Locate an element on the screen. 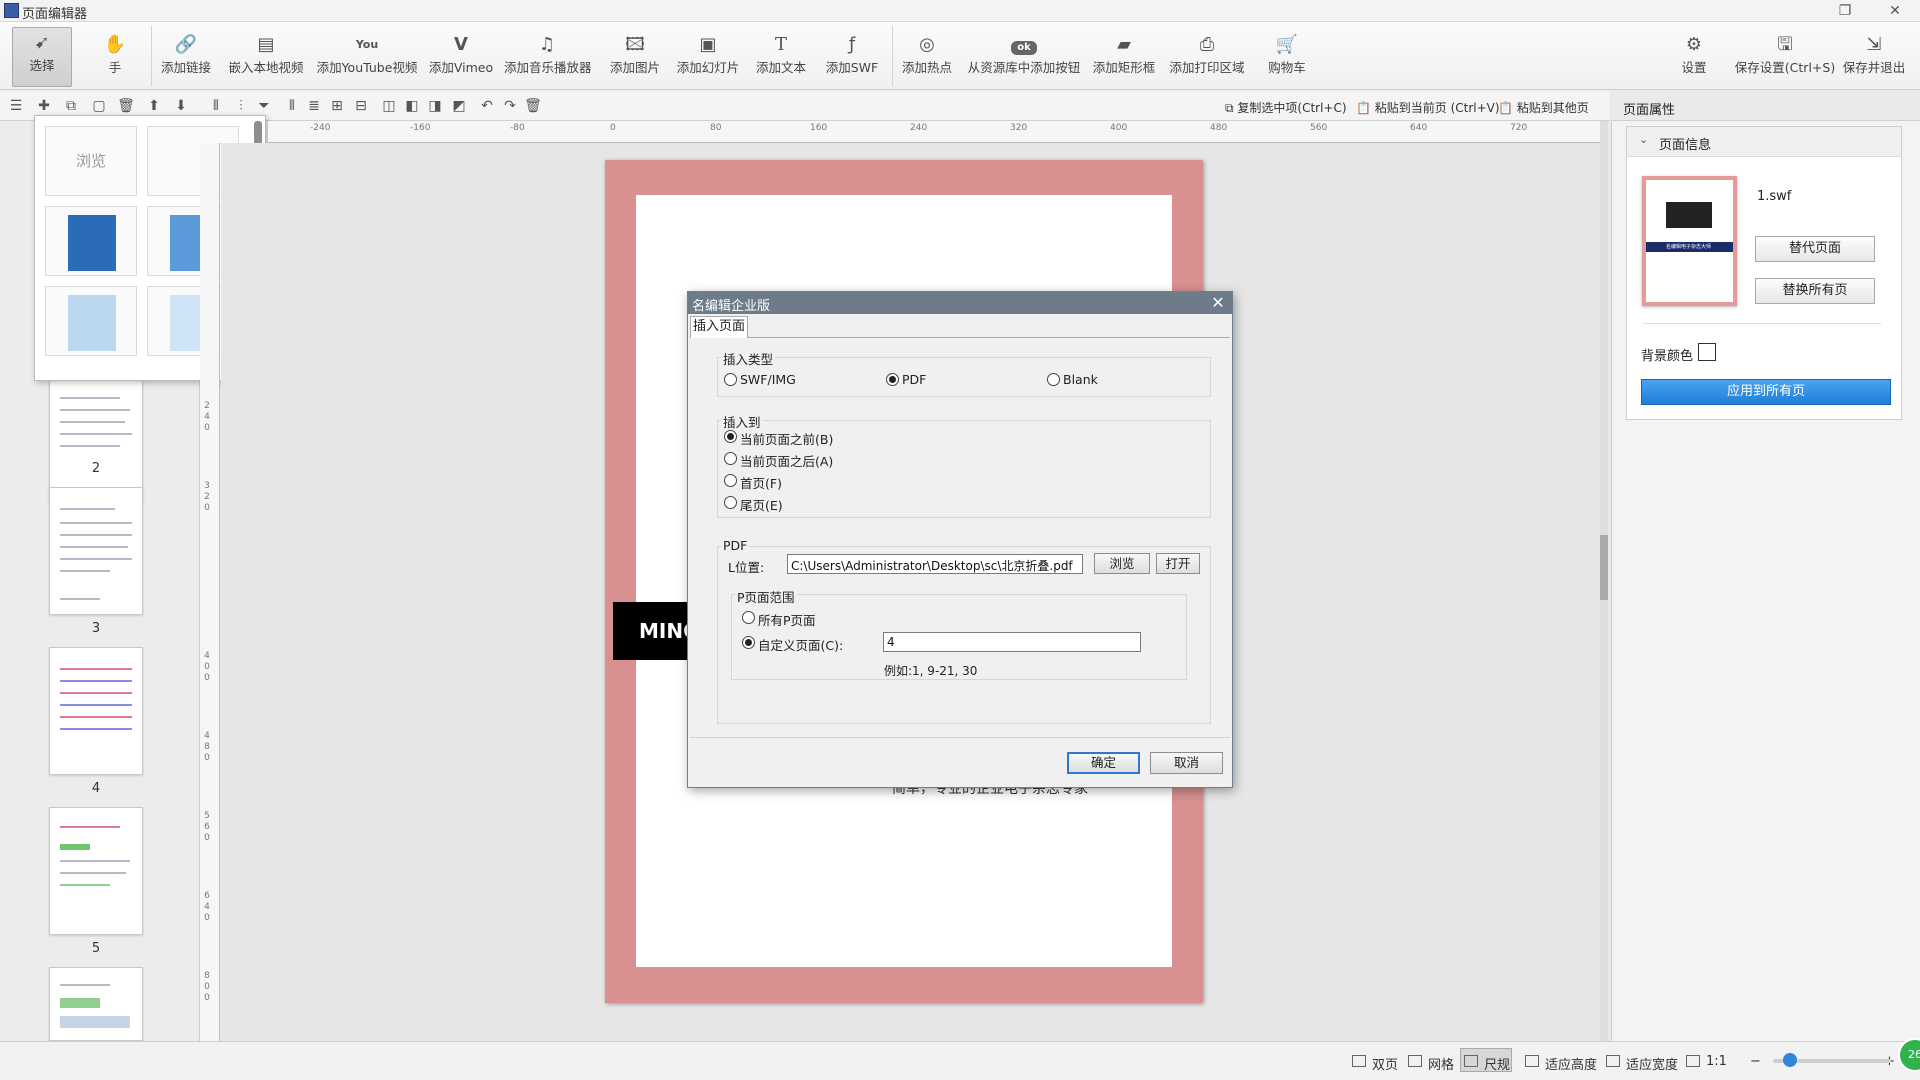 Image resolution: width=1920 pixels, height=1080 pixels. cancel-button: 取消 is located at coordinates (1186, 763).